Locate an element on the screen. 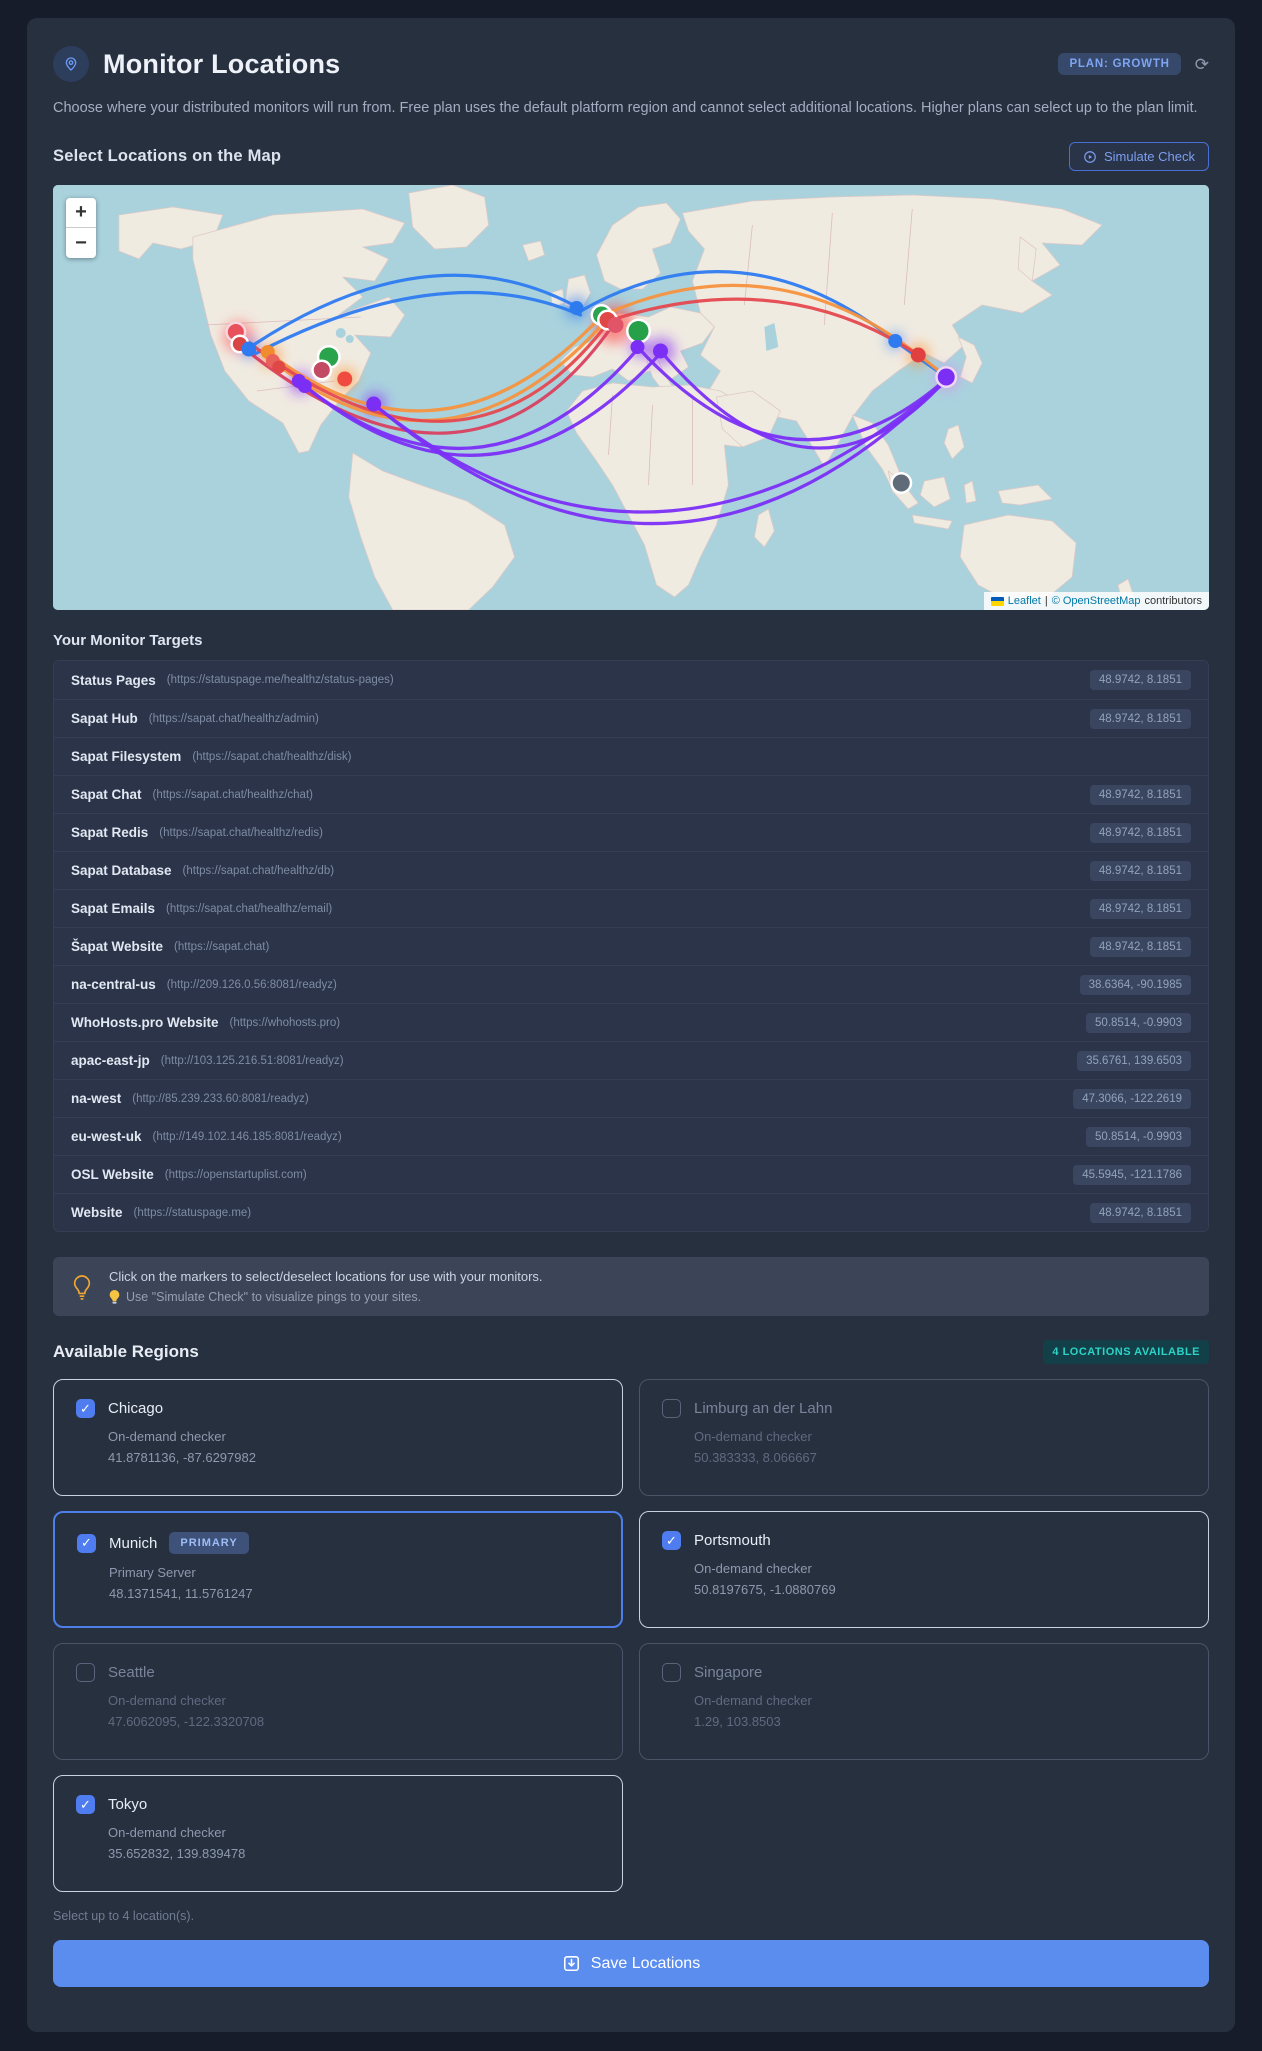 Image resolution: width=1262 pixels, height=2051 pixels. region-name: Chicago is located at coordinates (136, 1409).